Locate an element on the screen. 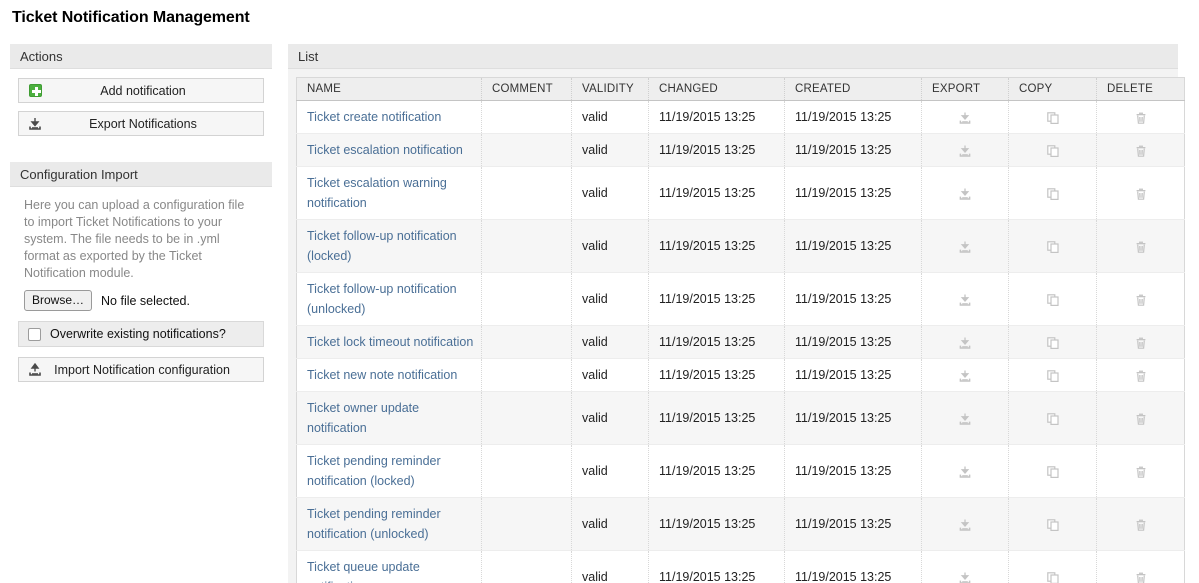 Image resolution: width=1199 pixels, height=583 pixels. column-header-delete: DELETE is located at coordinates (1140, 89).